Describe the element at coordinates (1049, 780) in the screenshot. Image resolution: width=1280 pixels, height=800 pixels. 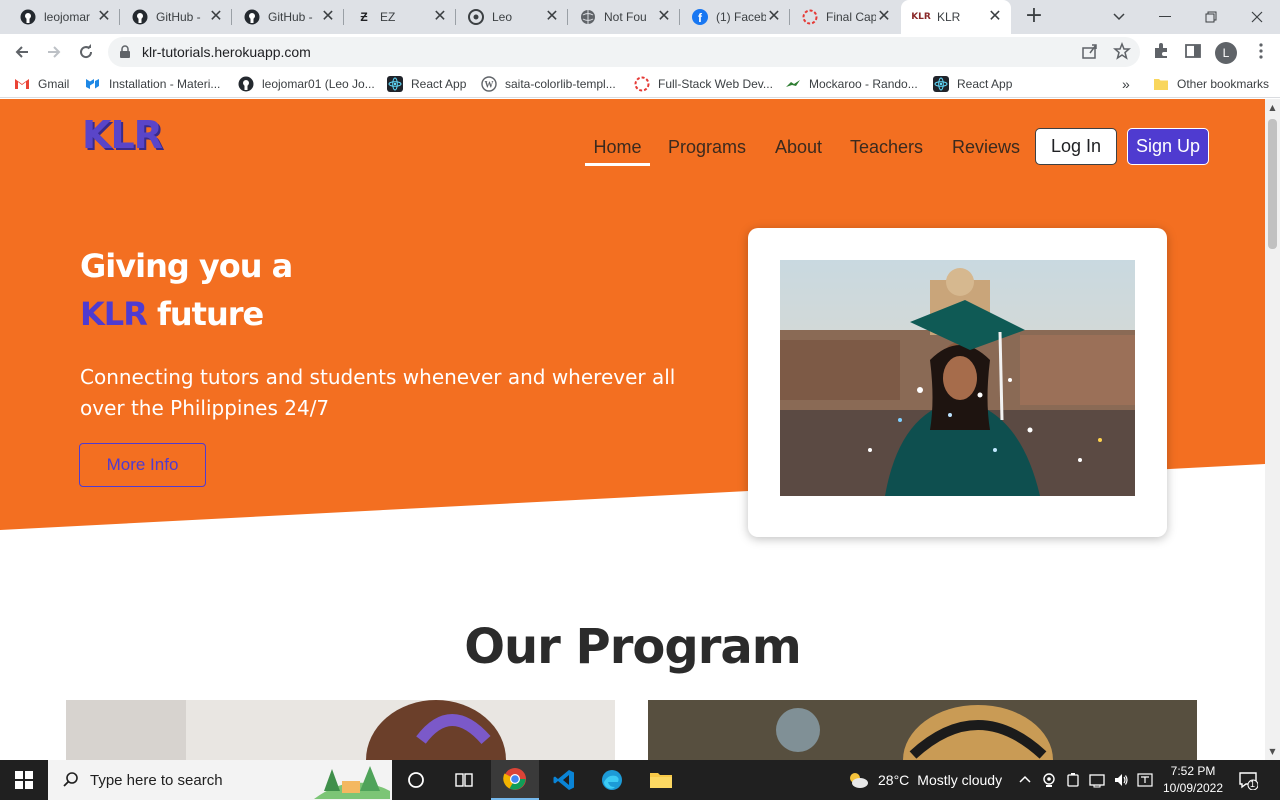
I see `webcam-icon` at that location.